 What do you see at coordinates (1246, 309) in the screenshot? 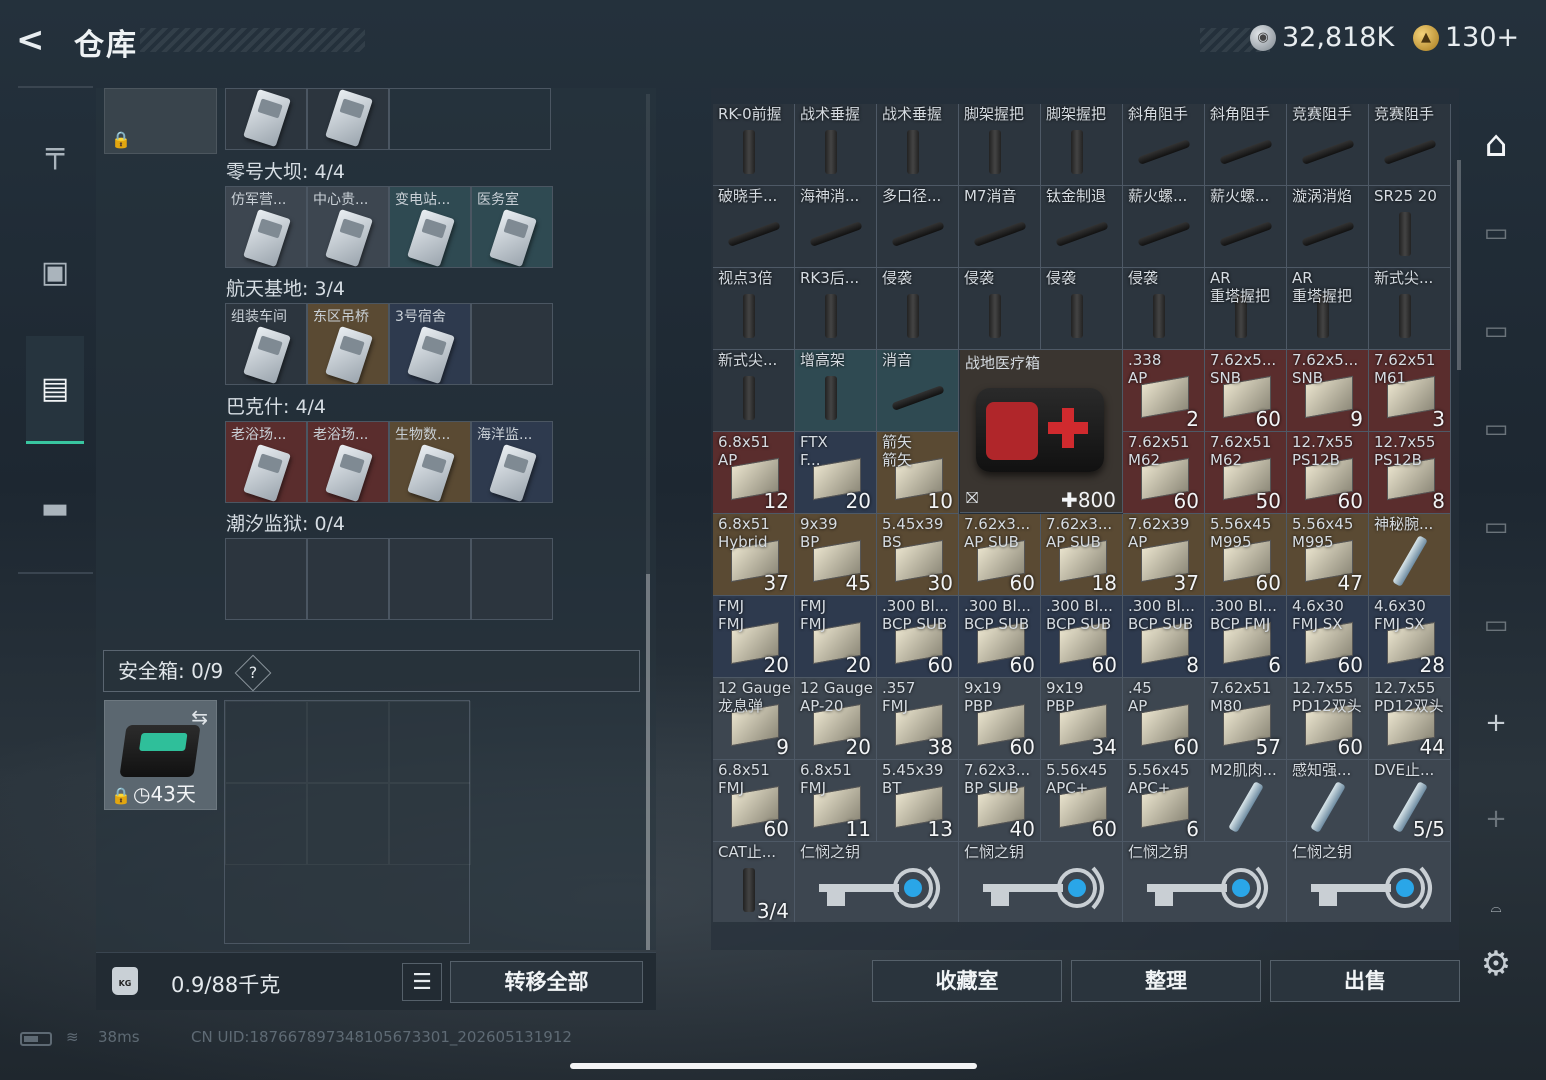
I see `stash-item: AR 重塔握把` at bounding box center [1246, 309].